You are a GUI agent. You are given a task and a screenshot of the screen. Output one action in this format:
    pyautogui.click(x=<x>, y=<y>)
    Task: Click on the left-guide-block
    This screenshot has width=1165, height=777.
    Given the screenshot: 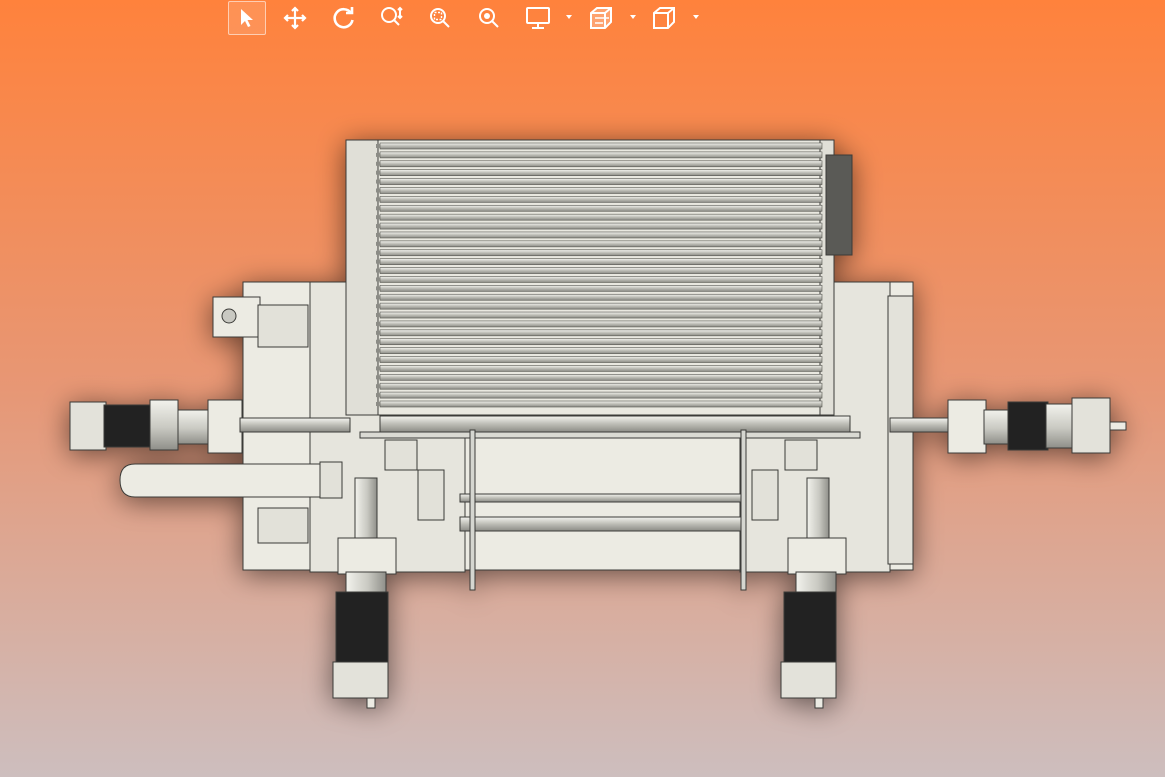 What is the action you would take?
    pyautogui.click(x=401, y=455)
    